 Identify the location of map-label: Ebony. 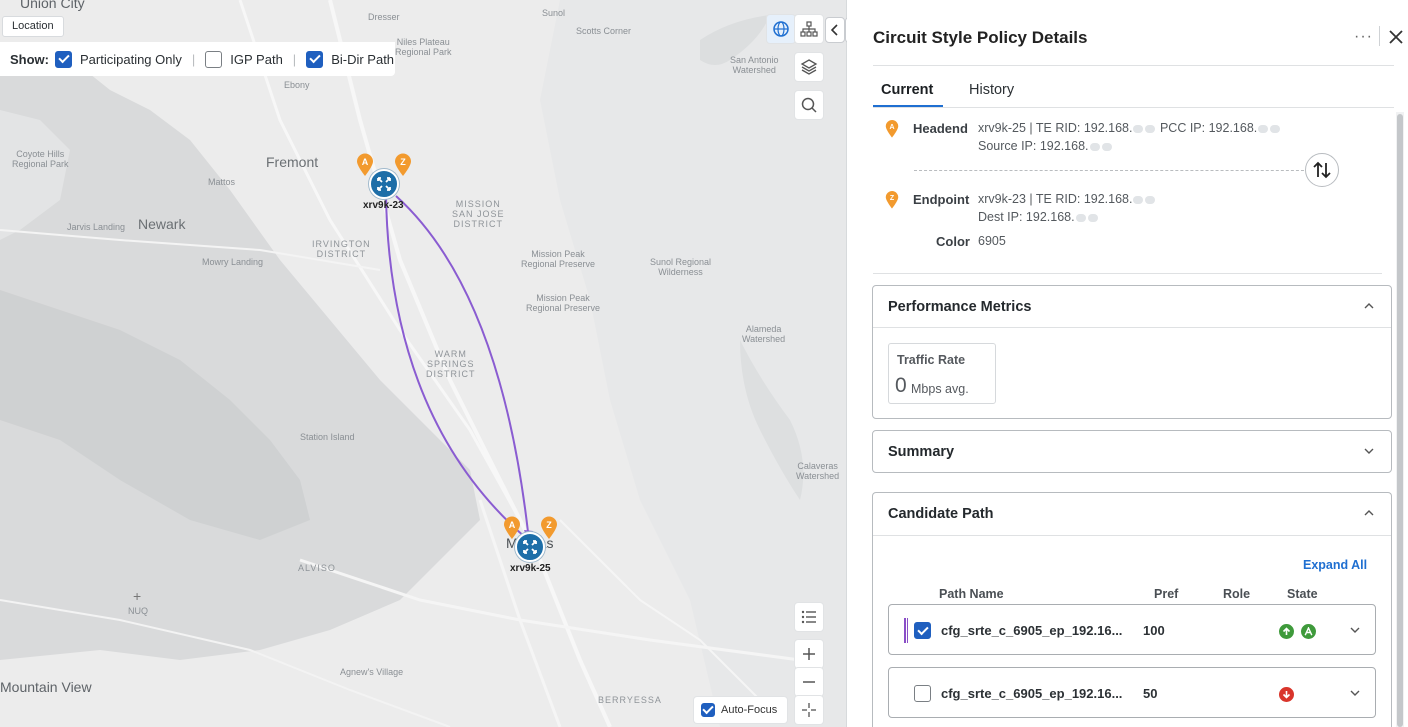
(297, 85).